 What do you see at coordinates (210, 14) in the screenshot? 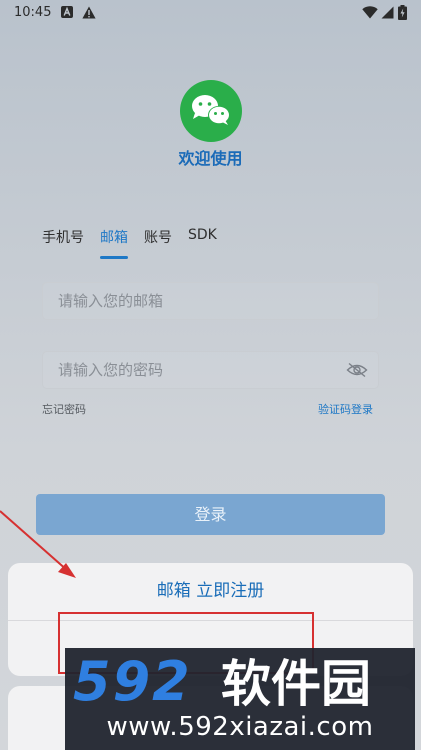
I see `status-bar: 10:45` at bounding box center [210, 14].